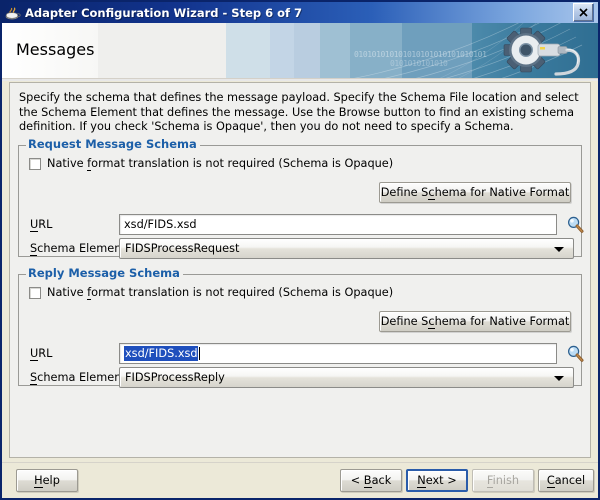 The image size is (600, 500). What do you see at coordinates (361, 145) in the screenshot?
I see `request-group-top-border` at bounding box center [361, 145].